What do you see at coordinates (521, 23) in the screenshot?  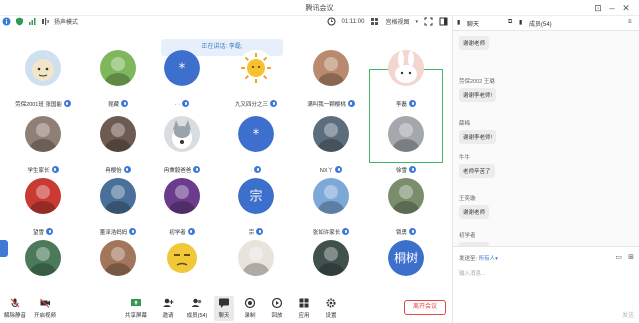 I see `member-tab-icon: ▮` at bounding box center [521, 23].